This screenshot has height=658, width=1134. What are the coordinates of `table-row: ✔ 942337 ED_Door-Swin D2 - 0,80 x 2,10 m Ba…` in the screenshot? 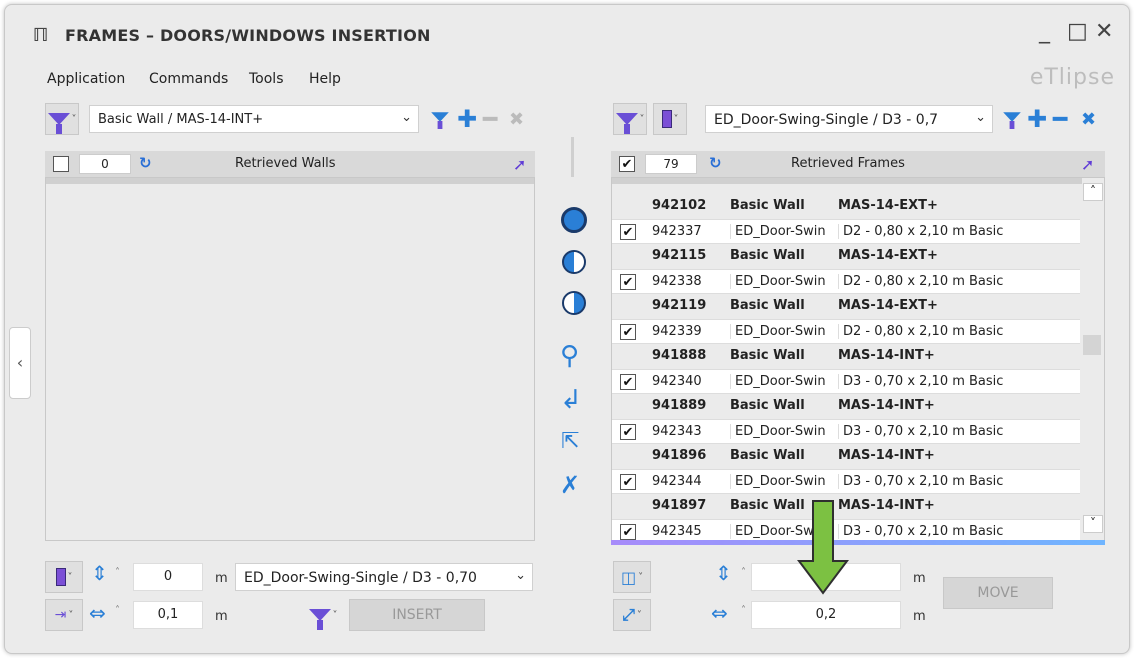 It's located at (846, 231).